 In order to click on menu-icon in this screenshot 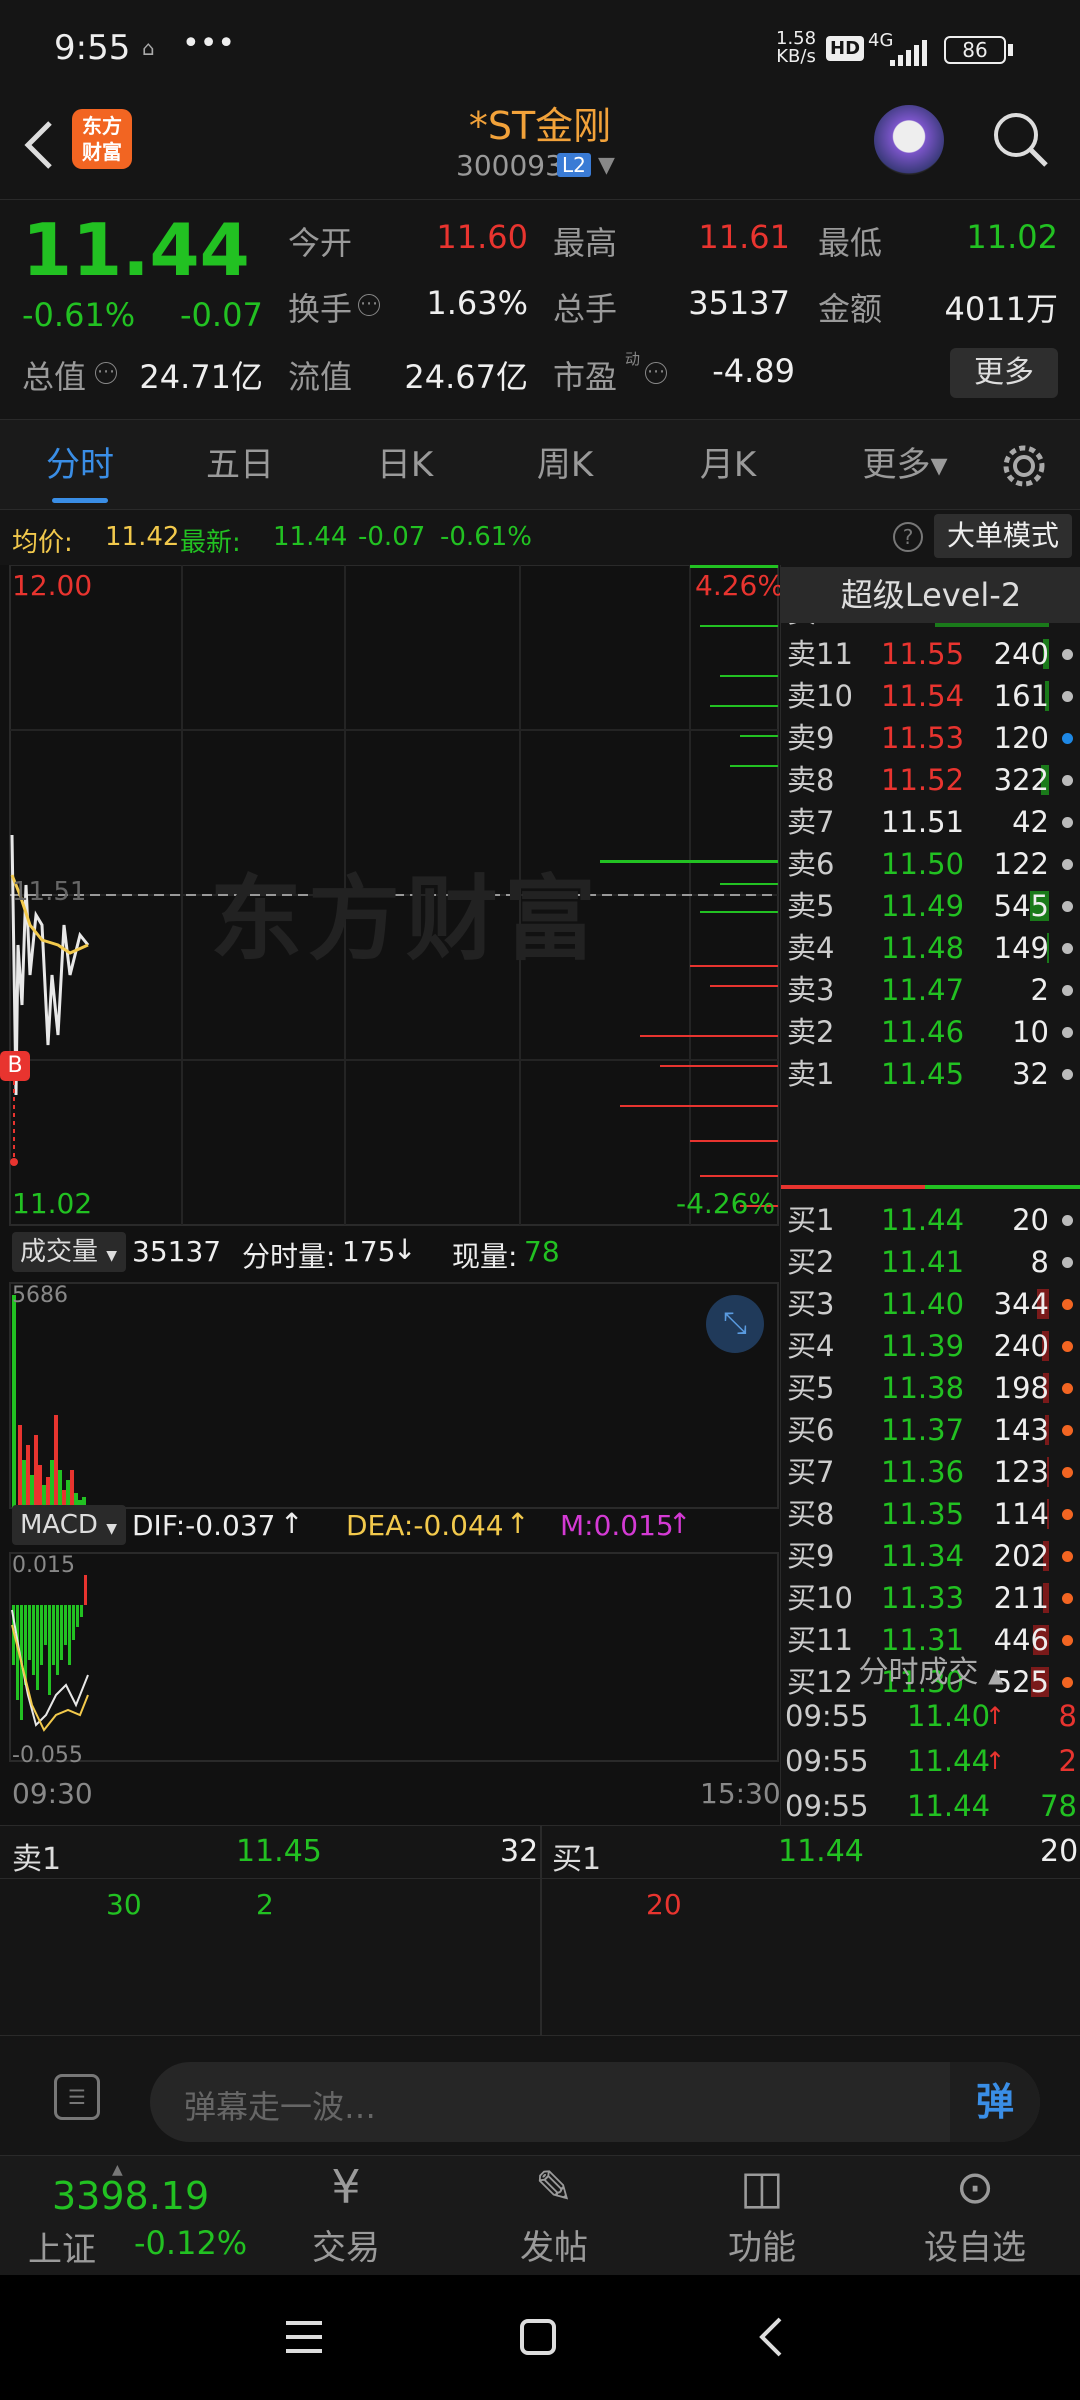, I will do `click(304, 2337)`.